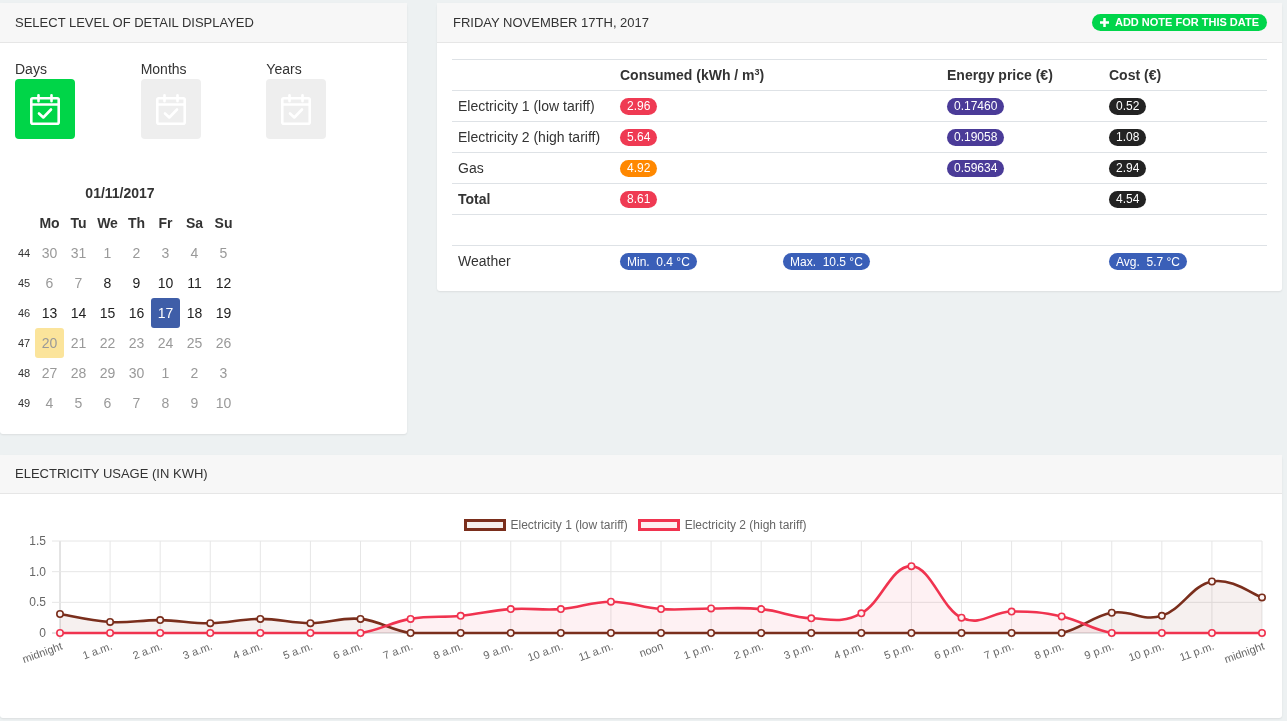 This screenshot has height=721, width=1287. Describe the element at coordinates (49, 313) in the screenshot. I see `calendar-day: 13` at that location.